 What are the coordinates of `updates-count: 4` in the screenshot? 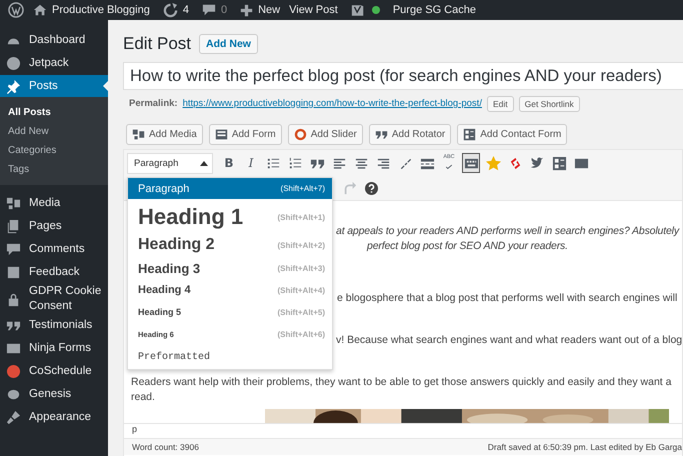 It's located at (185, 10).